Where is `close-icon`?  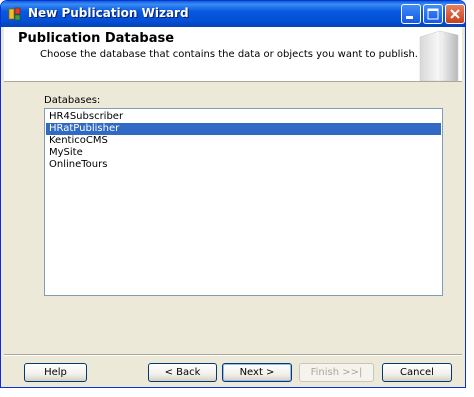
close-icon is located at coordinates (455, 14).